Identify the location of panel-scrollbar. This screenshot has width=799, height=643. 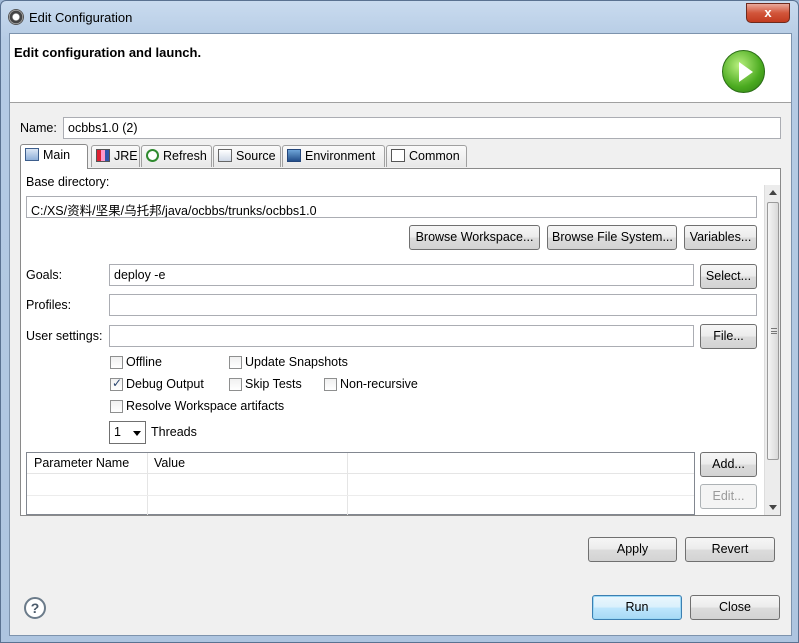
(772, 350).